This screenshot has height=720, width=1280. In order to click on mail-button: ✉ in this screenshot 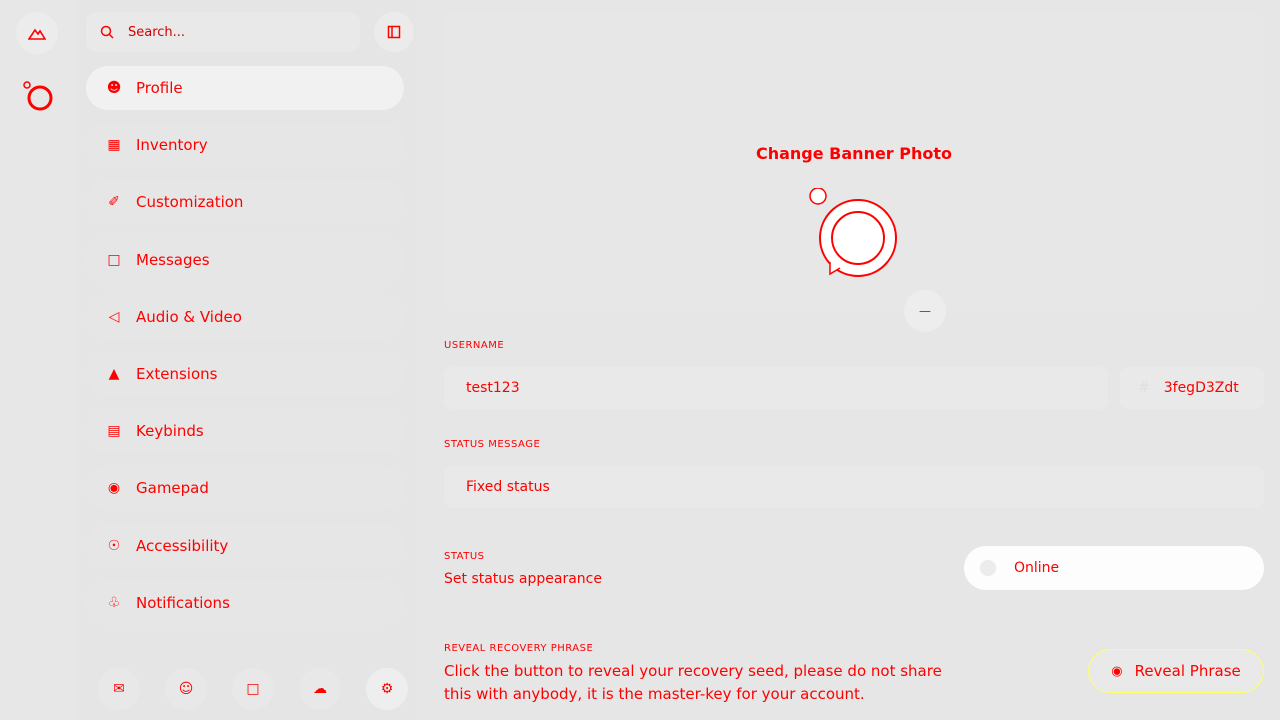, I will do `click(119, 689)`.